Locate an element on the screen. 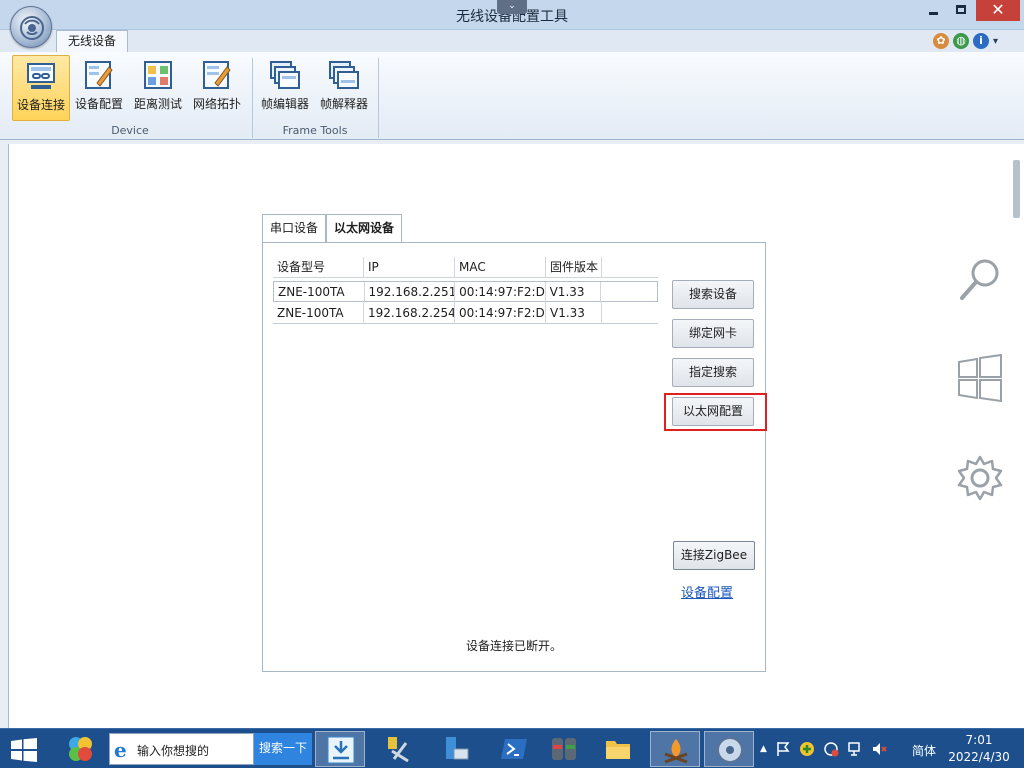 The height and width of the screenshot is (768, 1024). vertical-scrollbar-thumb is located at coordinates (1016, 189).